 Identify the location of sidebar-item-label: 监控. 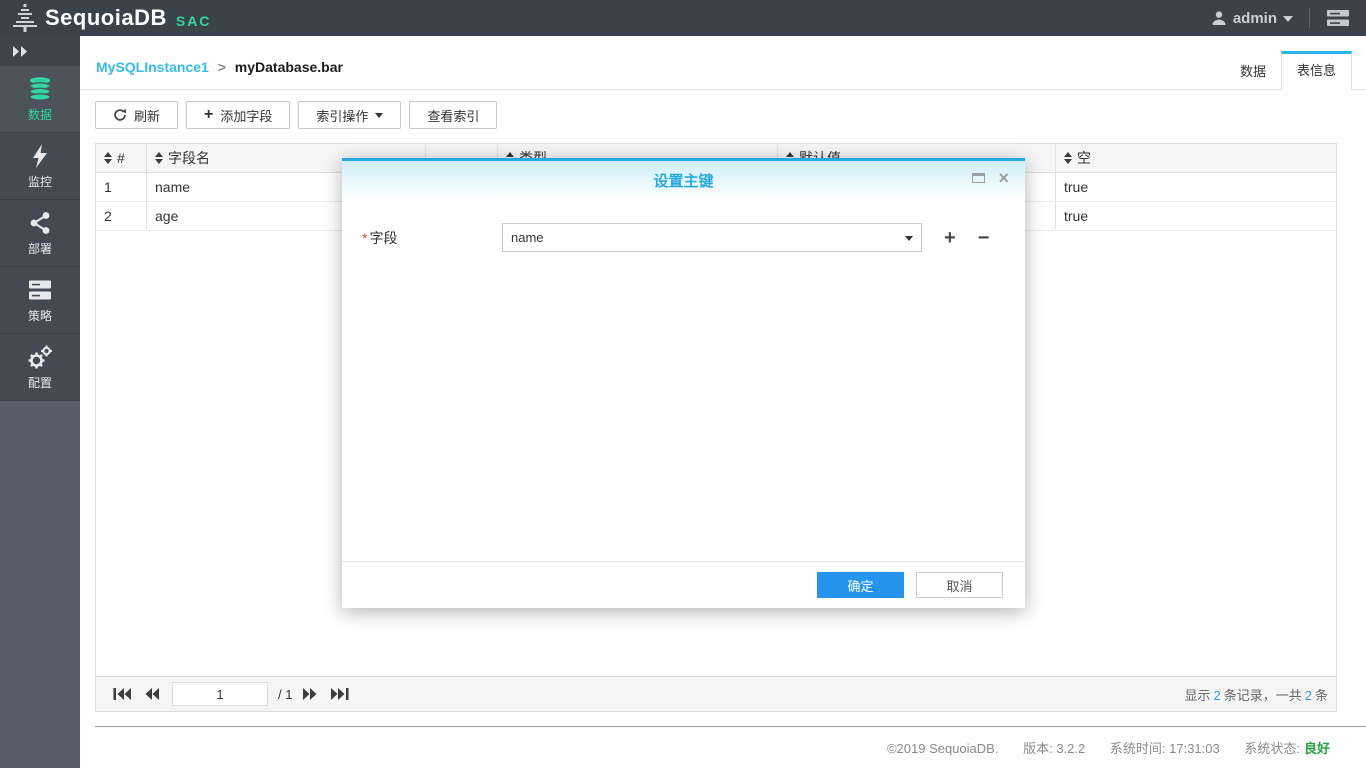
(39, 181).